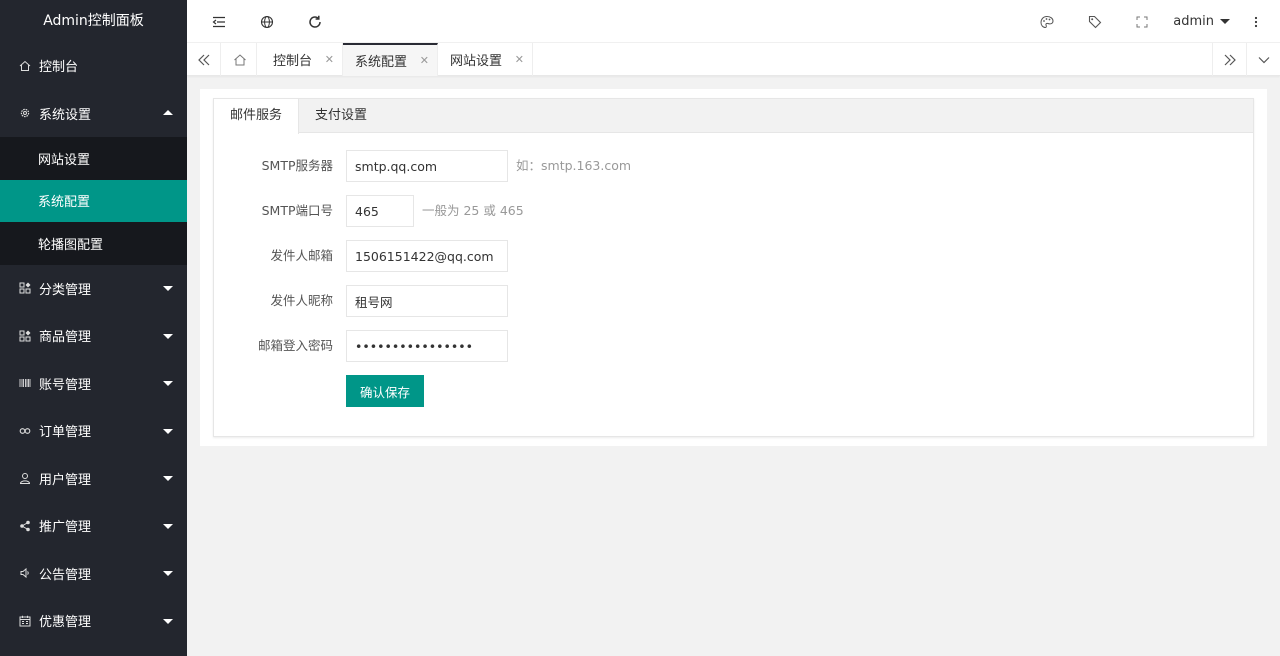 Image resolution: width=1280 pixels, height=656 pixels. Describe the element at coordinates (93, 621) in the screenshot. I see `sidebar-item-discounts: 优惠管理` at that location.